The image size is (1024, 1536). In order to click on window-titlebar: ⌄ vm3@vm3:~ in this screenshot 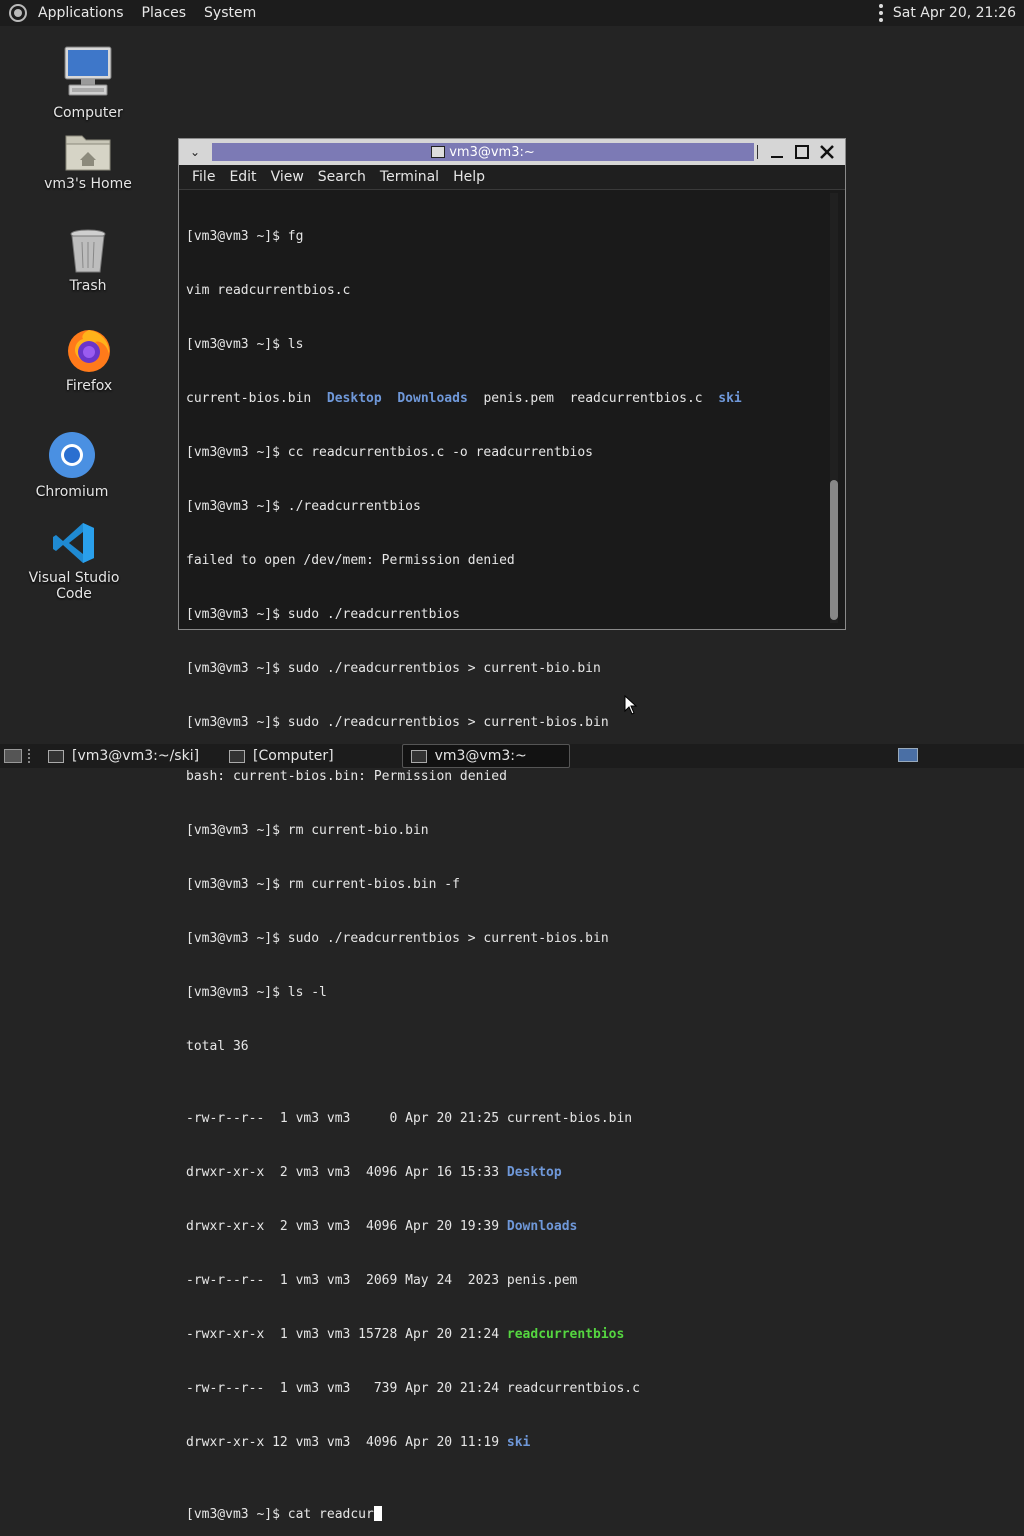, I will do `click(512, 152)`.